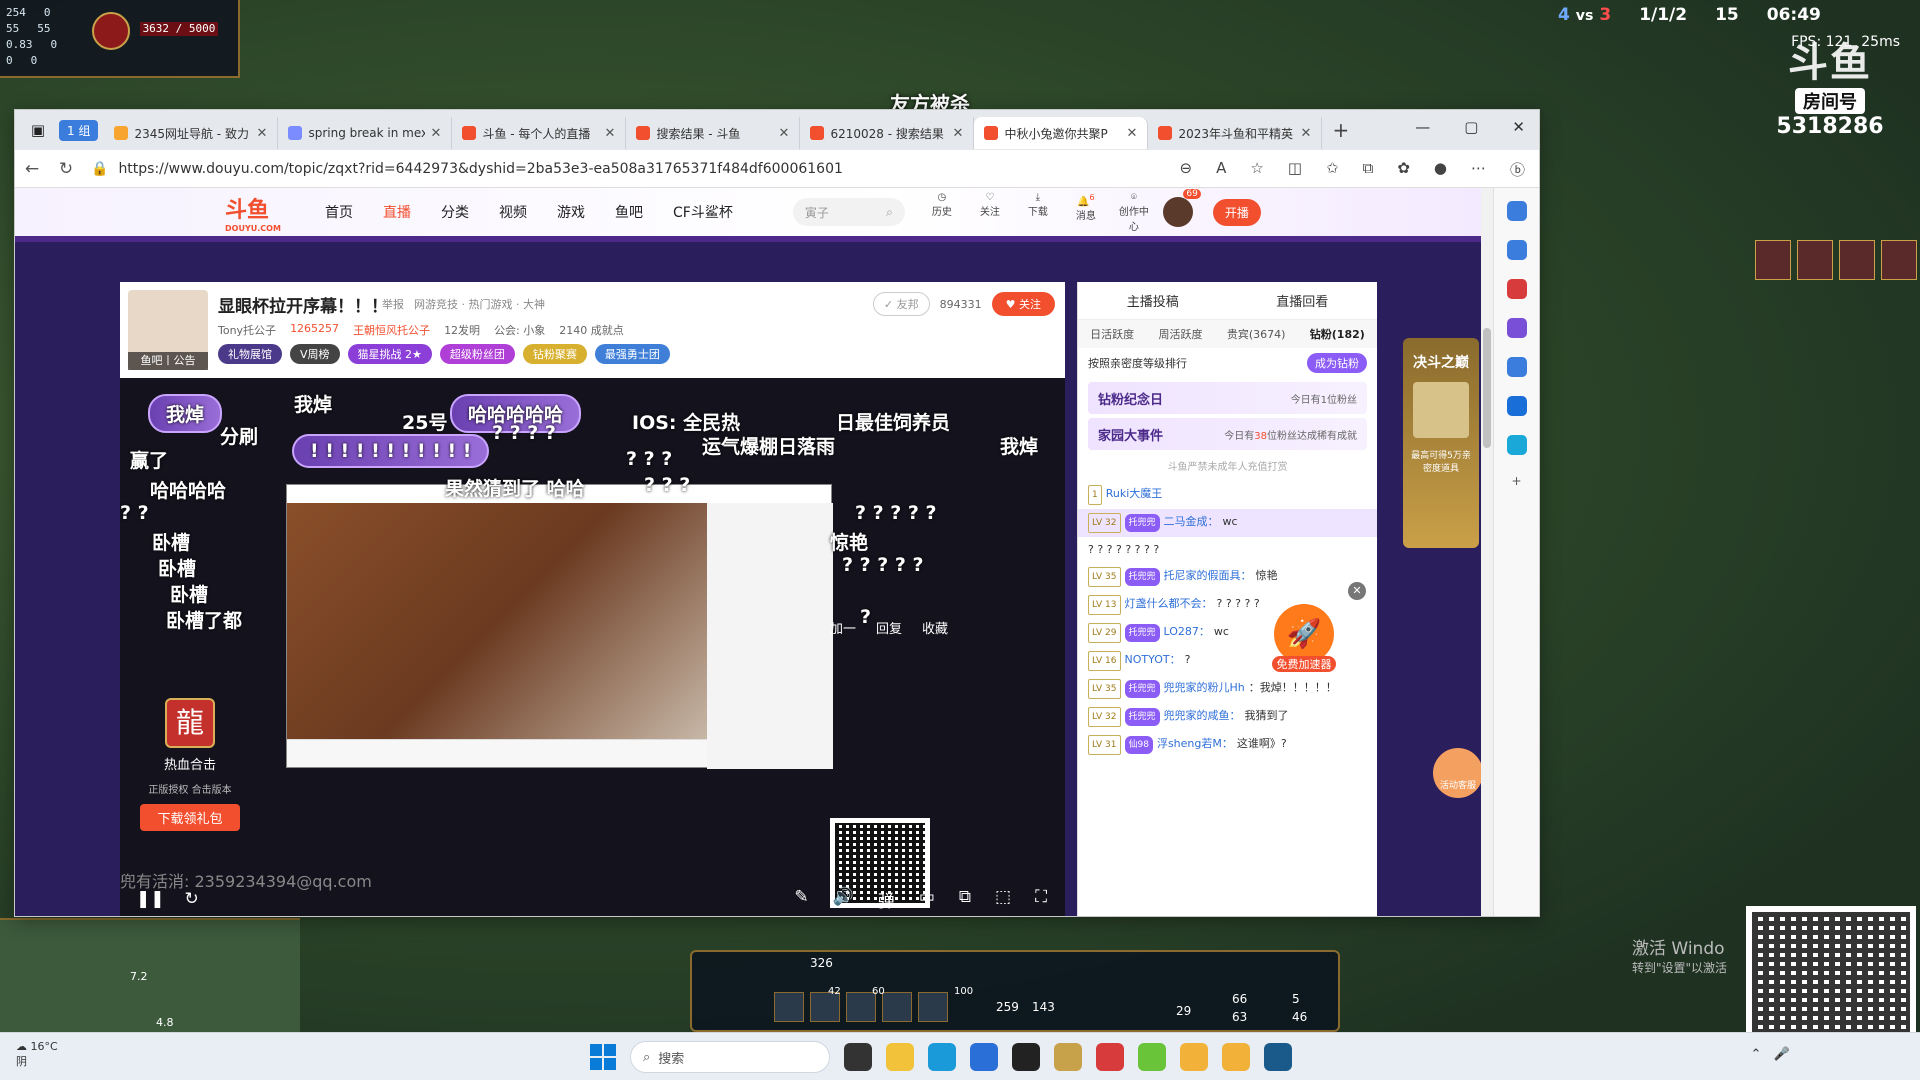 The height and width of the screenshot is (1080, 1920). What do you see at coordinates (1457, 773) in the screenshot?
I see `support-button: 活动客服` at bounding box center [1457, 773].